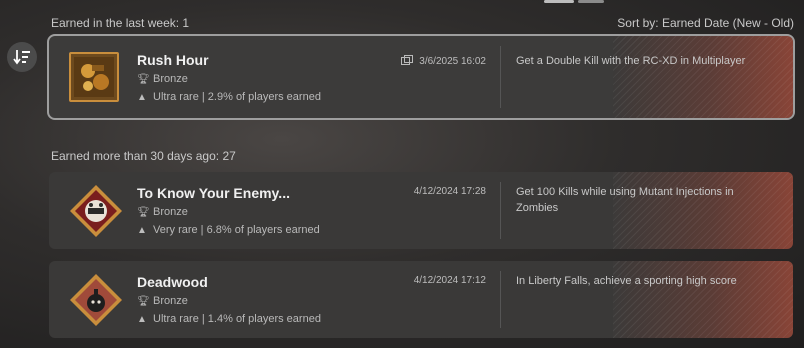  I want to click on trophy-date-row: 3/6/2025 16:02, so click(443, 61).